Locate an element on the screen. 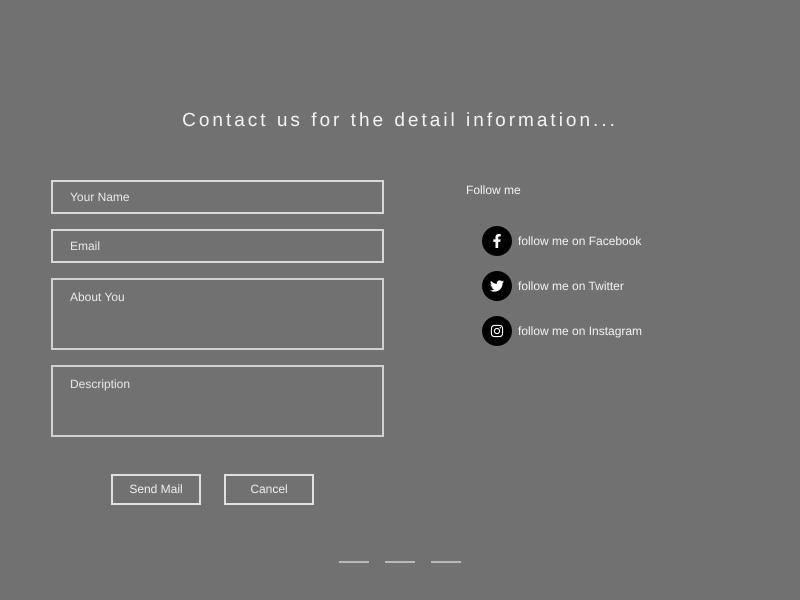 Image resolution: width=800 pixels, height=600 pixels. facebook-icon is located at coordinates (497, 241).